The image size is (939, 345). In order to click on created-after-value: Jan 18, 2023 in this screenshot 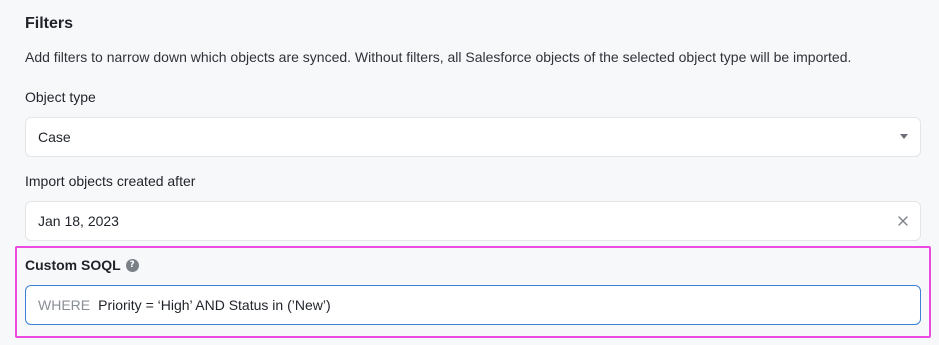, I will do `click(78, 221)`.